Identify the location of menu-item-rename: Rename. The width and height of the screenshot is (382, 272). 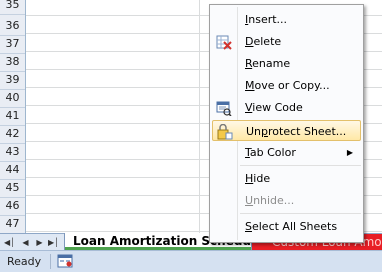
(286, 63).